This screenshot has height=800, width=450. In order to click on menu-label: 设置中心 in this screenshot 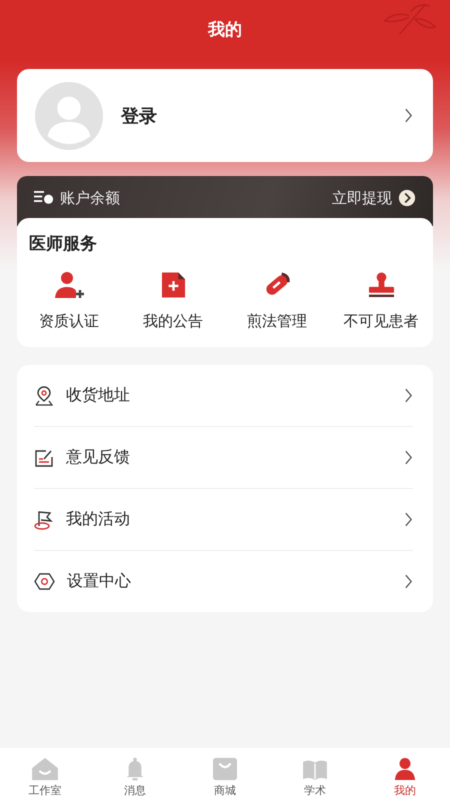, I will do `click(99, 581)`.